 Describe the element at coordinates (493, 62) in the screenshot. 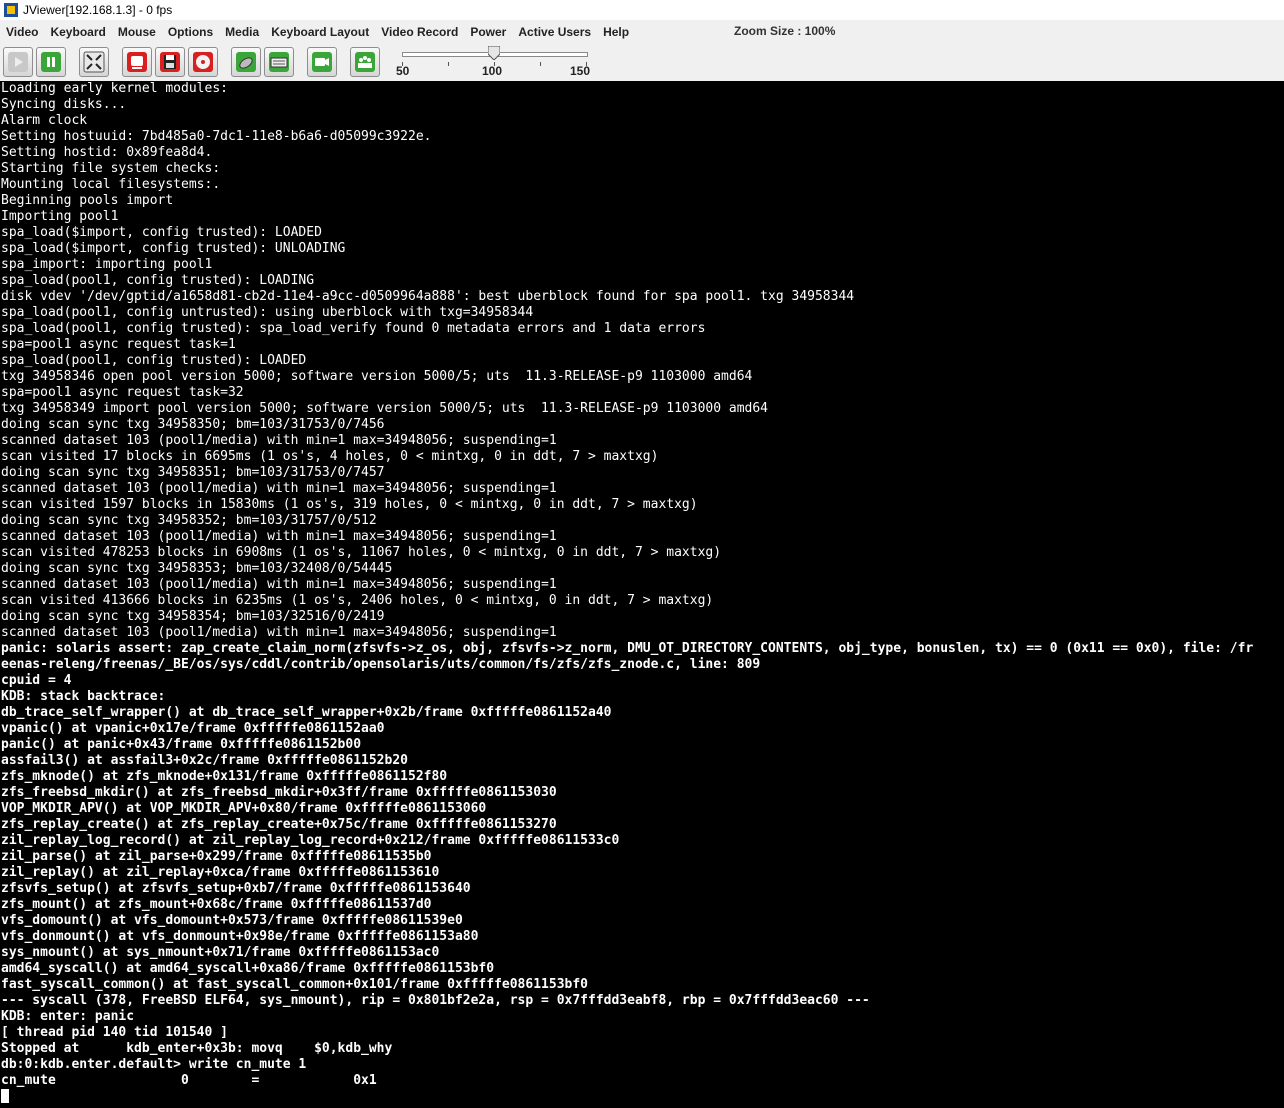

I see `zoom-slider: 50 100 150` at that location.